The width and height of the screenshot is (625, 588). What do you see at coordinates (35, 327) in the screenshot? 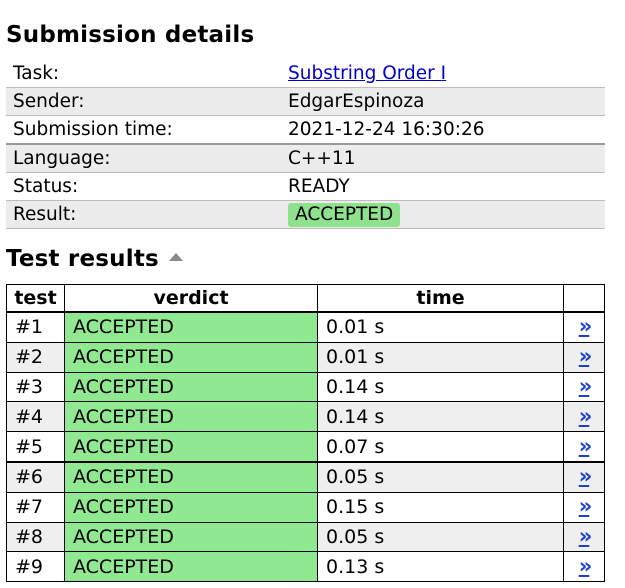
I see `test-number: #1` at bounding box center [35, 327].